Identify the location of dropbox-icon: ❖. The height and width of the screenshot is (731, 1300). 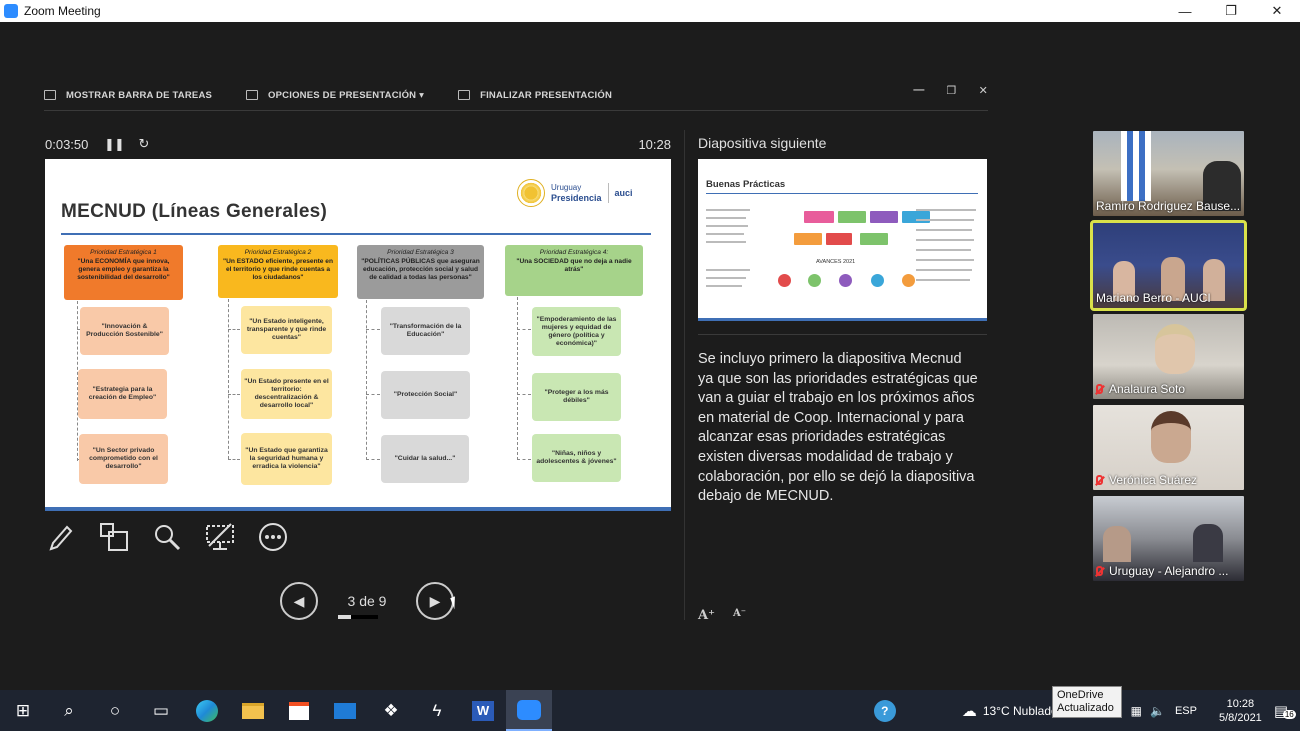
(391, 710).